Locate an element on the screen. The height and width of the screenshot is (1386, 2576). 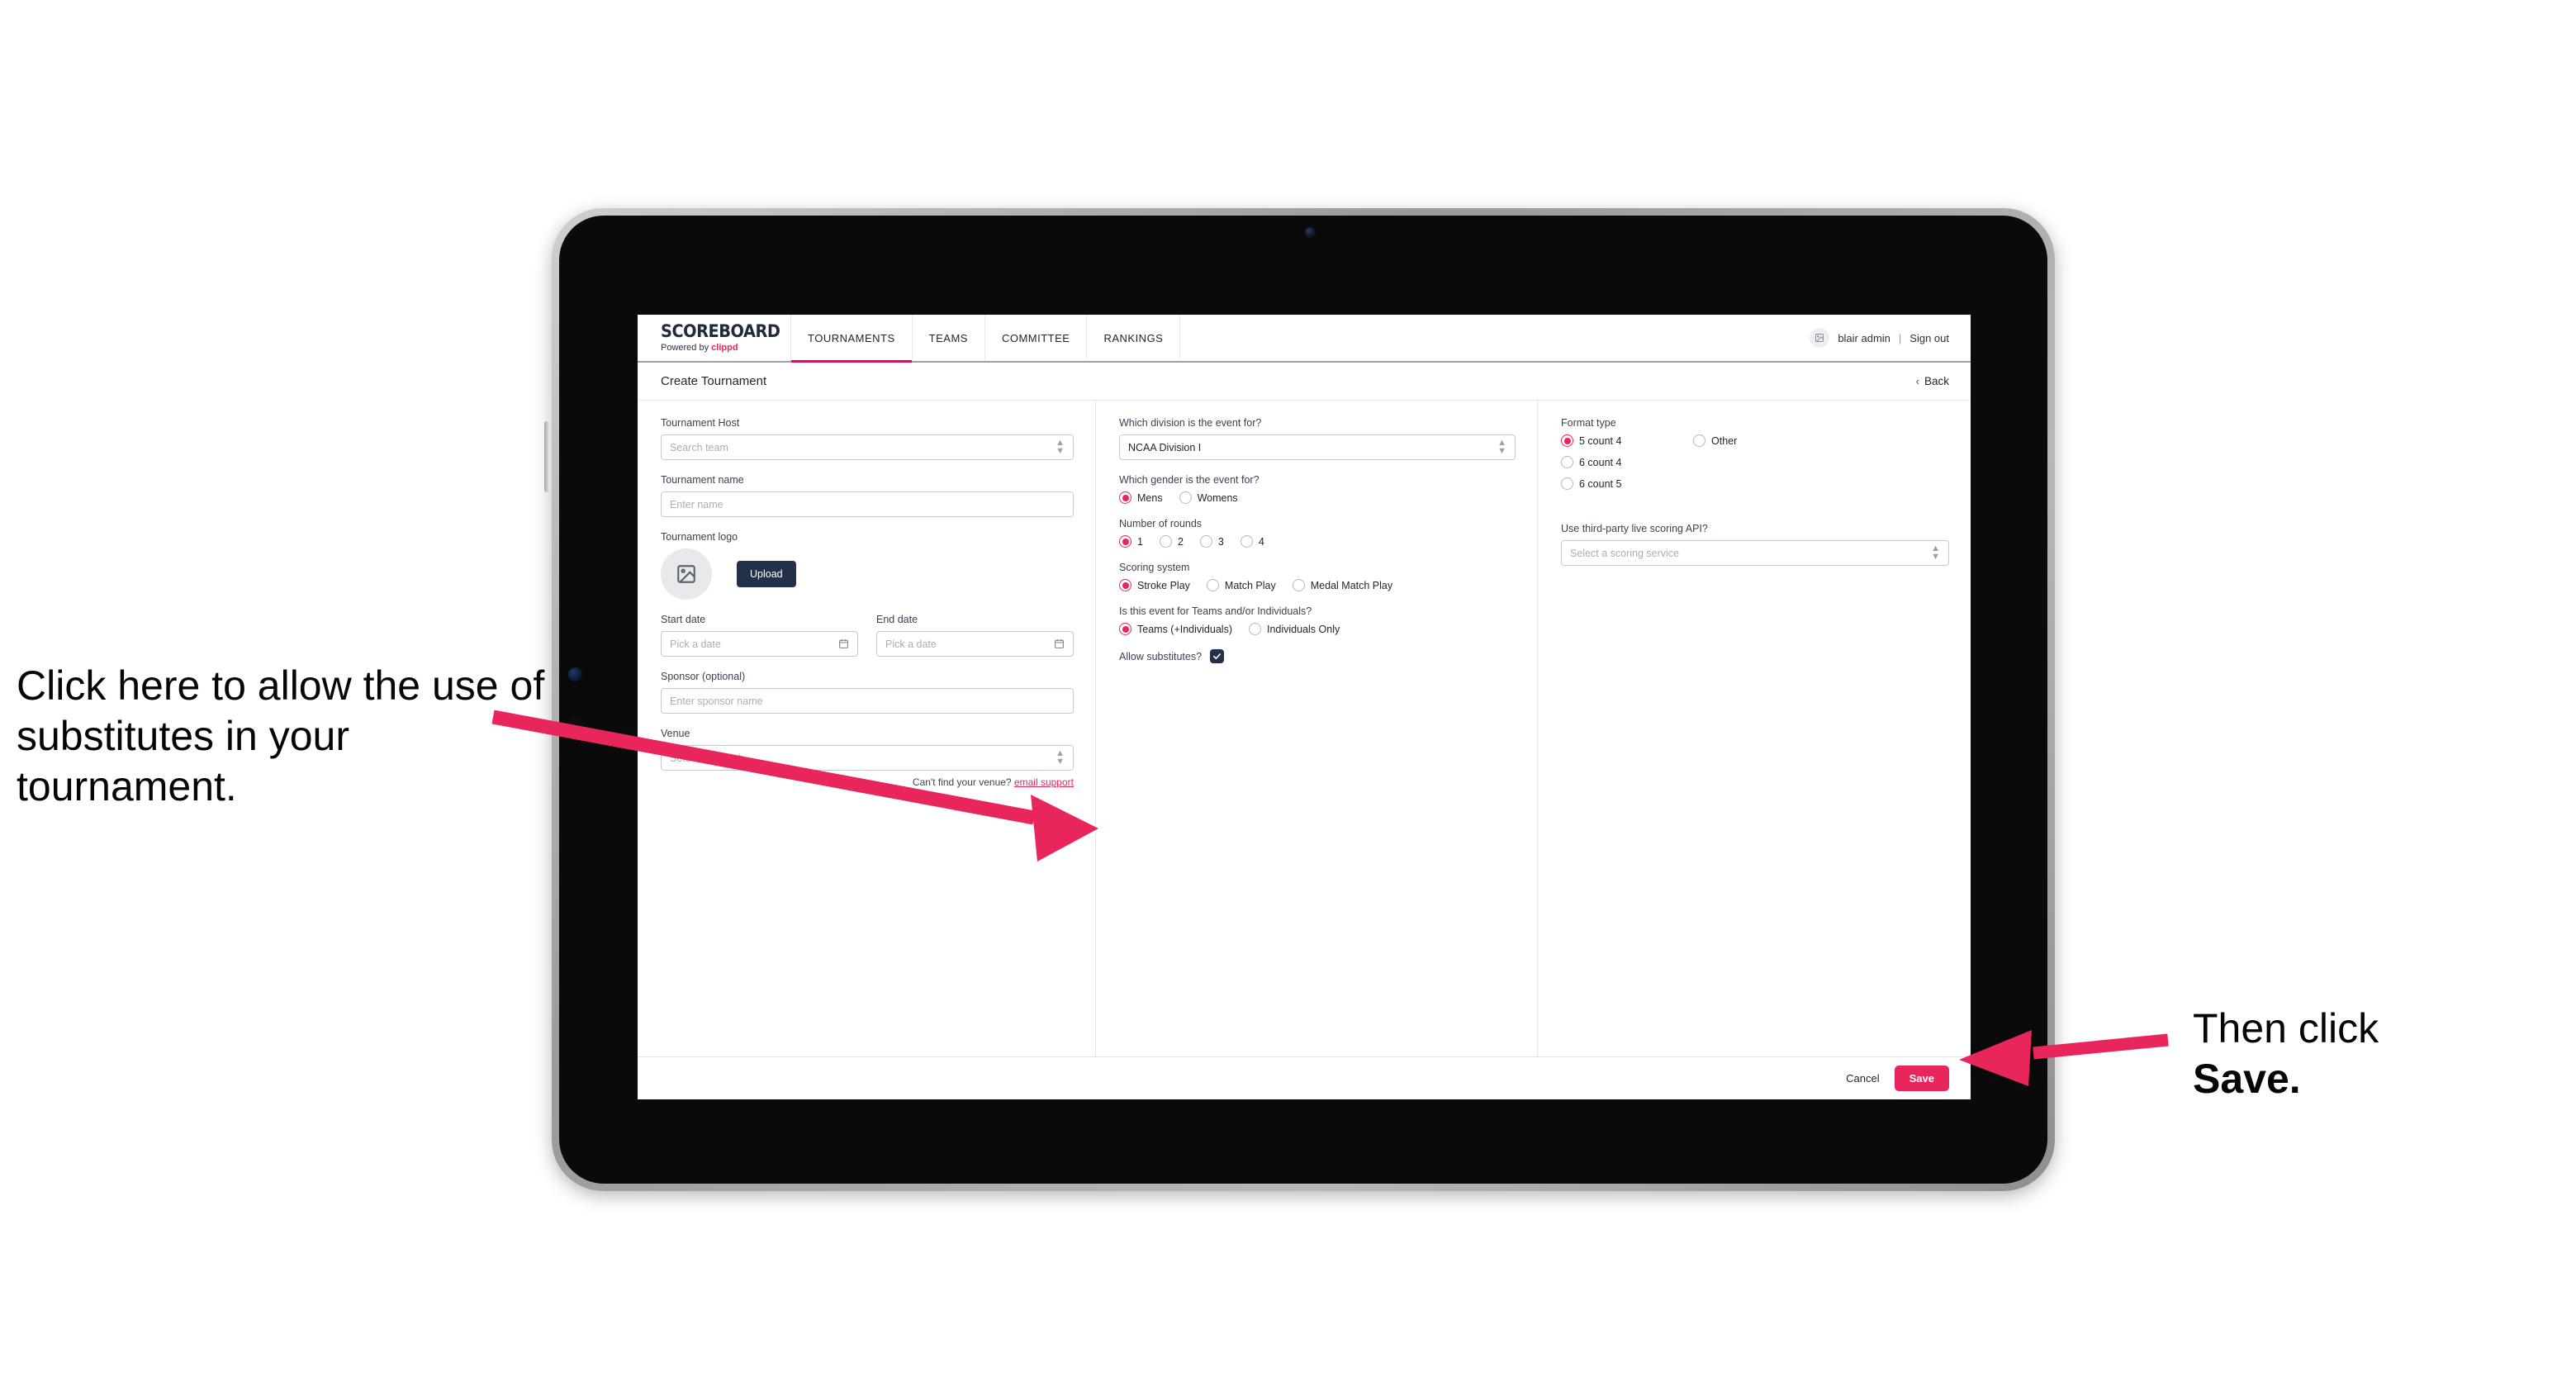
scoring-option-medal-match-play: Medal Match Play is located at coordinates (1342, 585).